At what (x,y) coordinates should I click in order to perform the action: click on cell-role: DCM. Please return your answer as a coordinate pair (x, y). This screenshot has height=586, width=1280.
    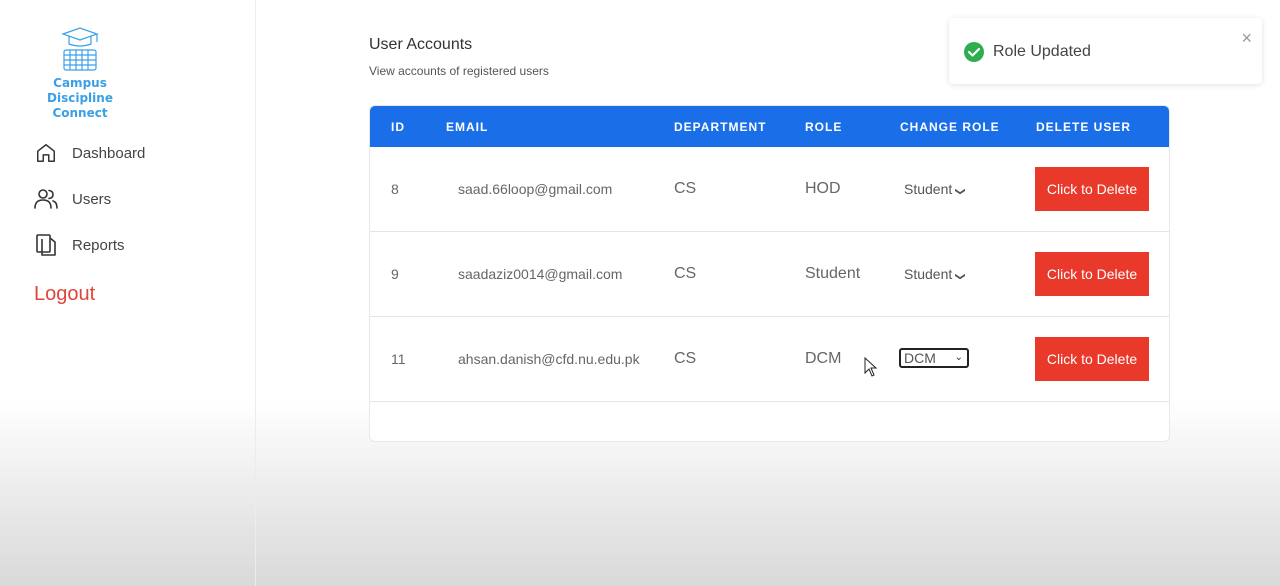
    Looking at the image, I should click on (823, 358).